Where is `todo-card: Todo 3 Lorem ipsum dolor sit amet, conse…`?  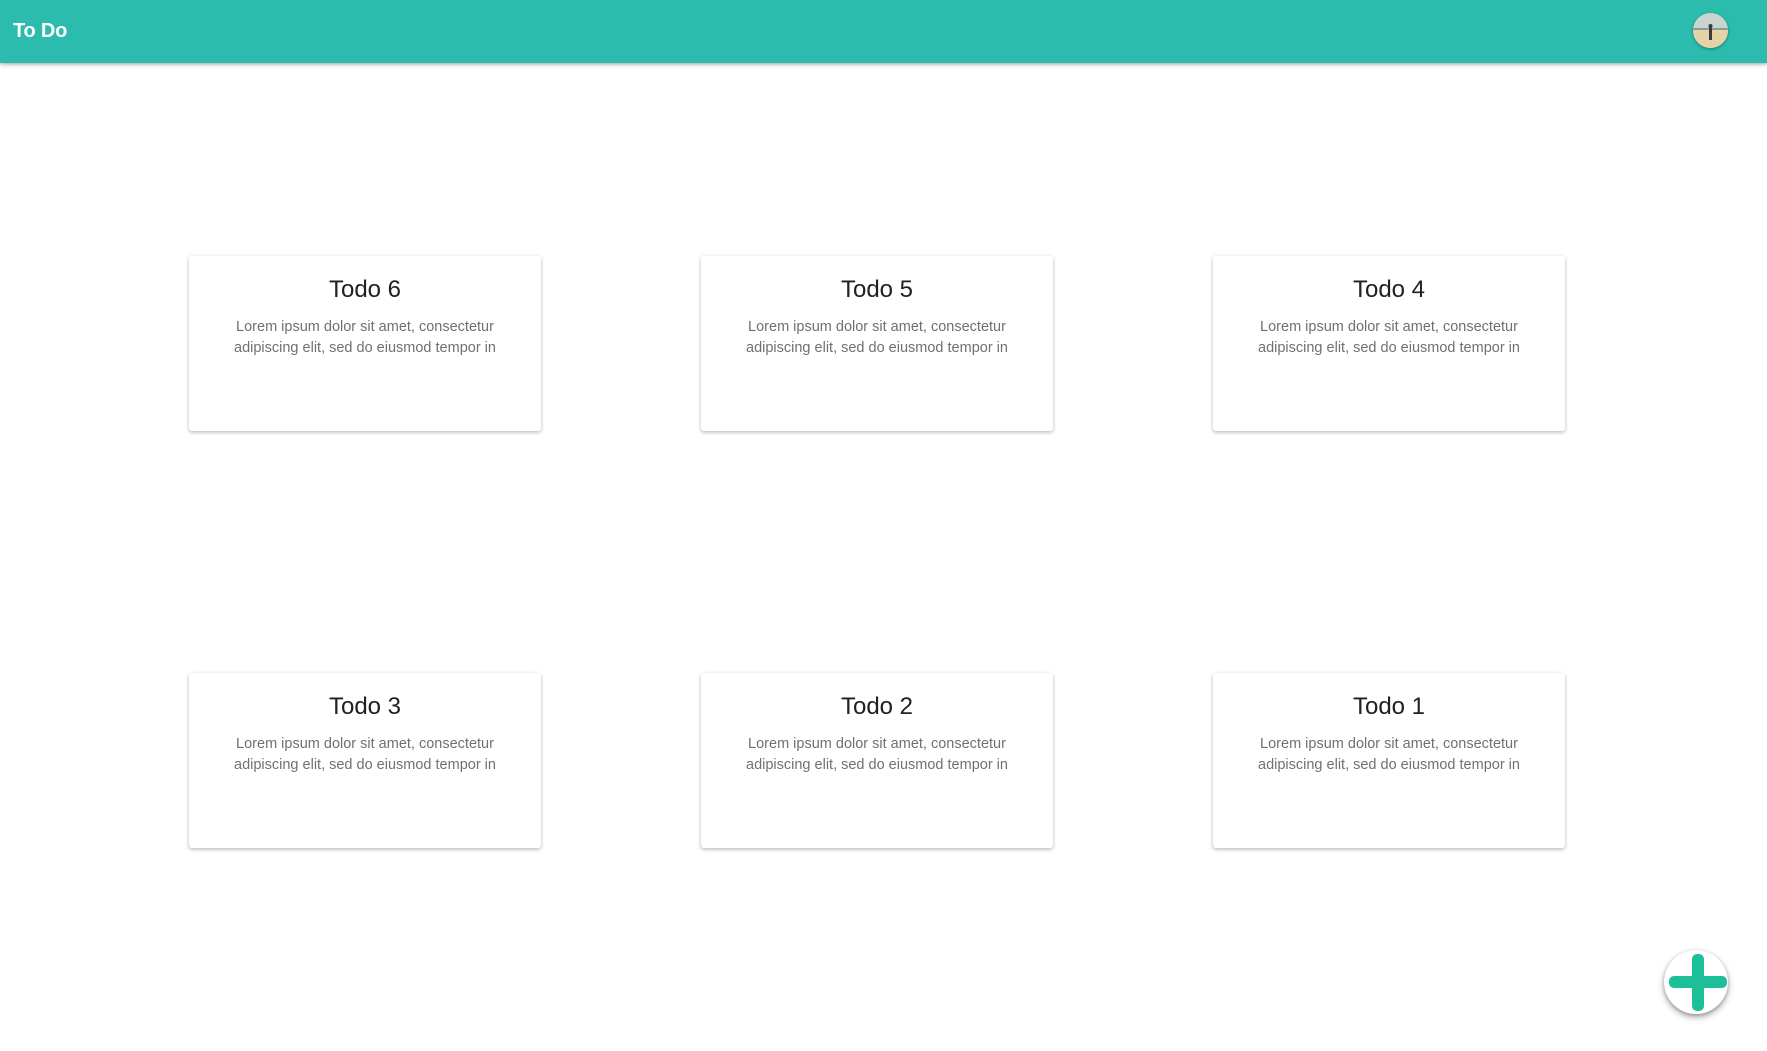 todo-card: Todo 3 Lorem ipsum dolor sit amet, conse… is located at coordinates (365, 760).